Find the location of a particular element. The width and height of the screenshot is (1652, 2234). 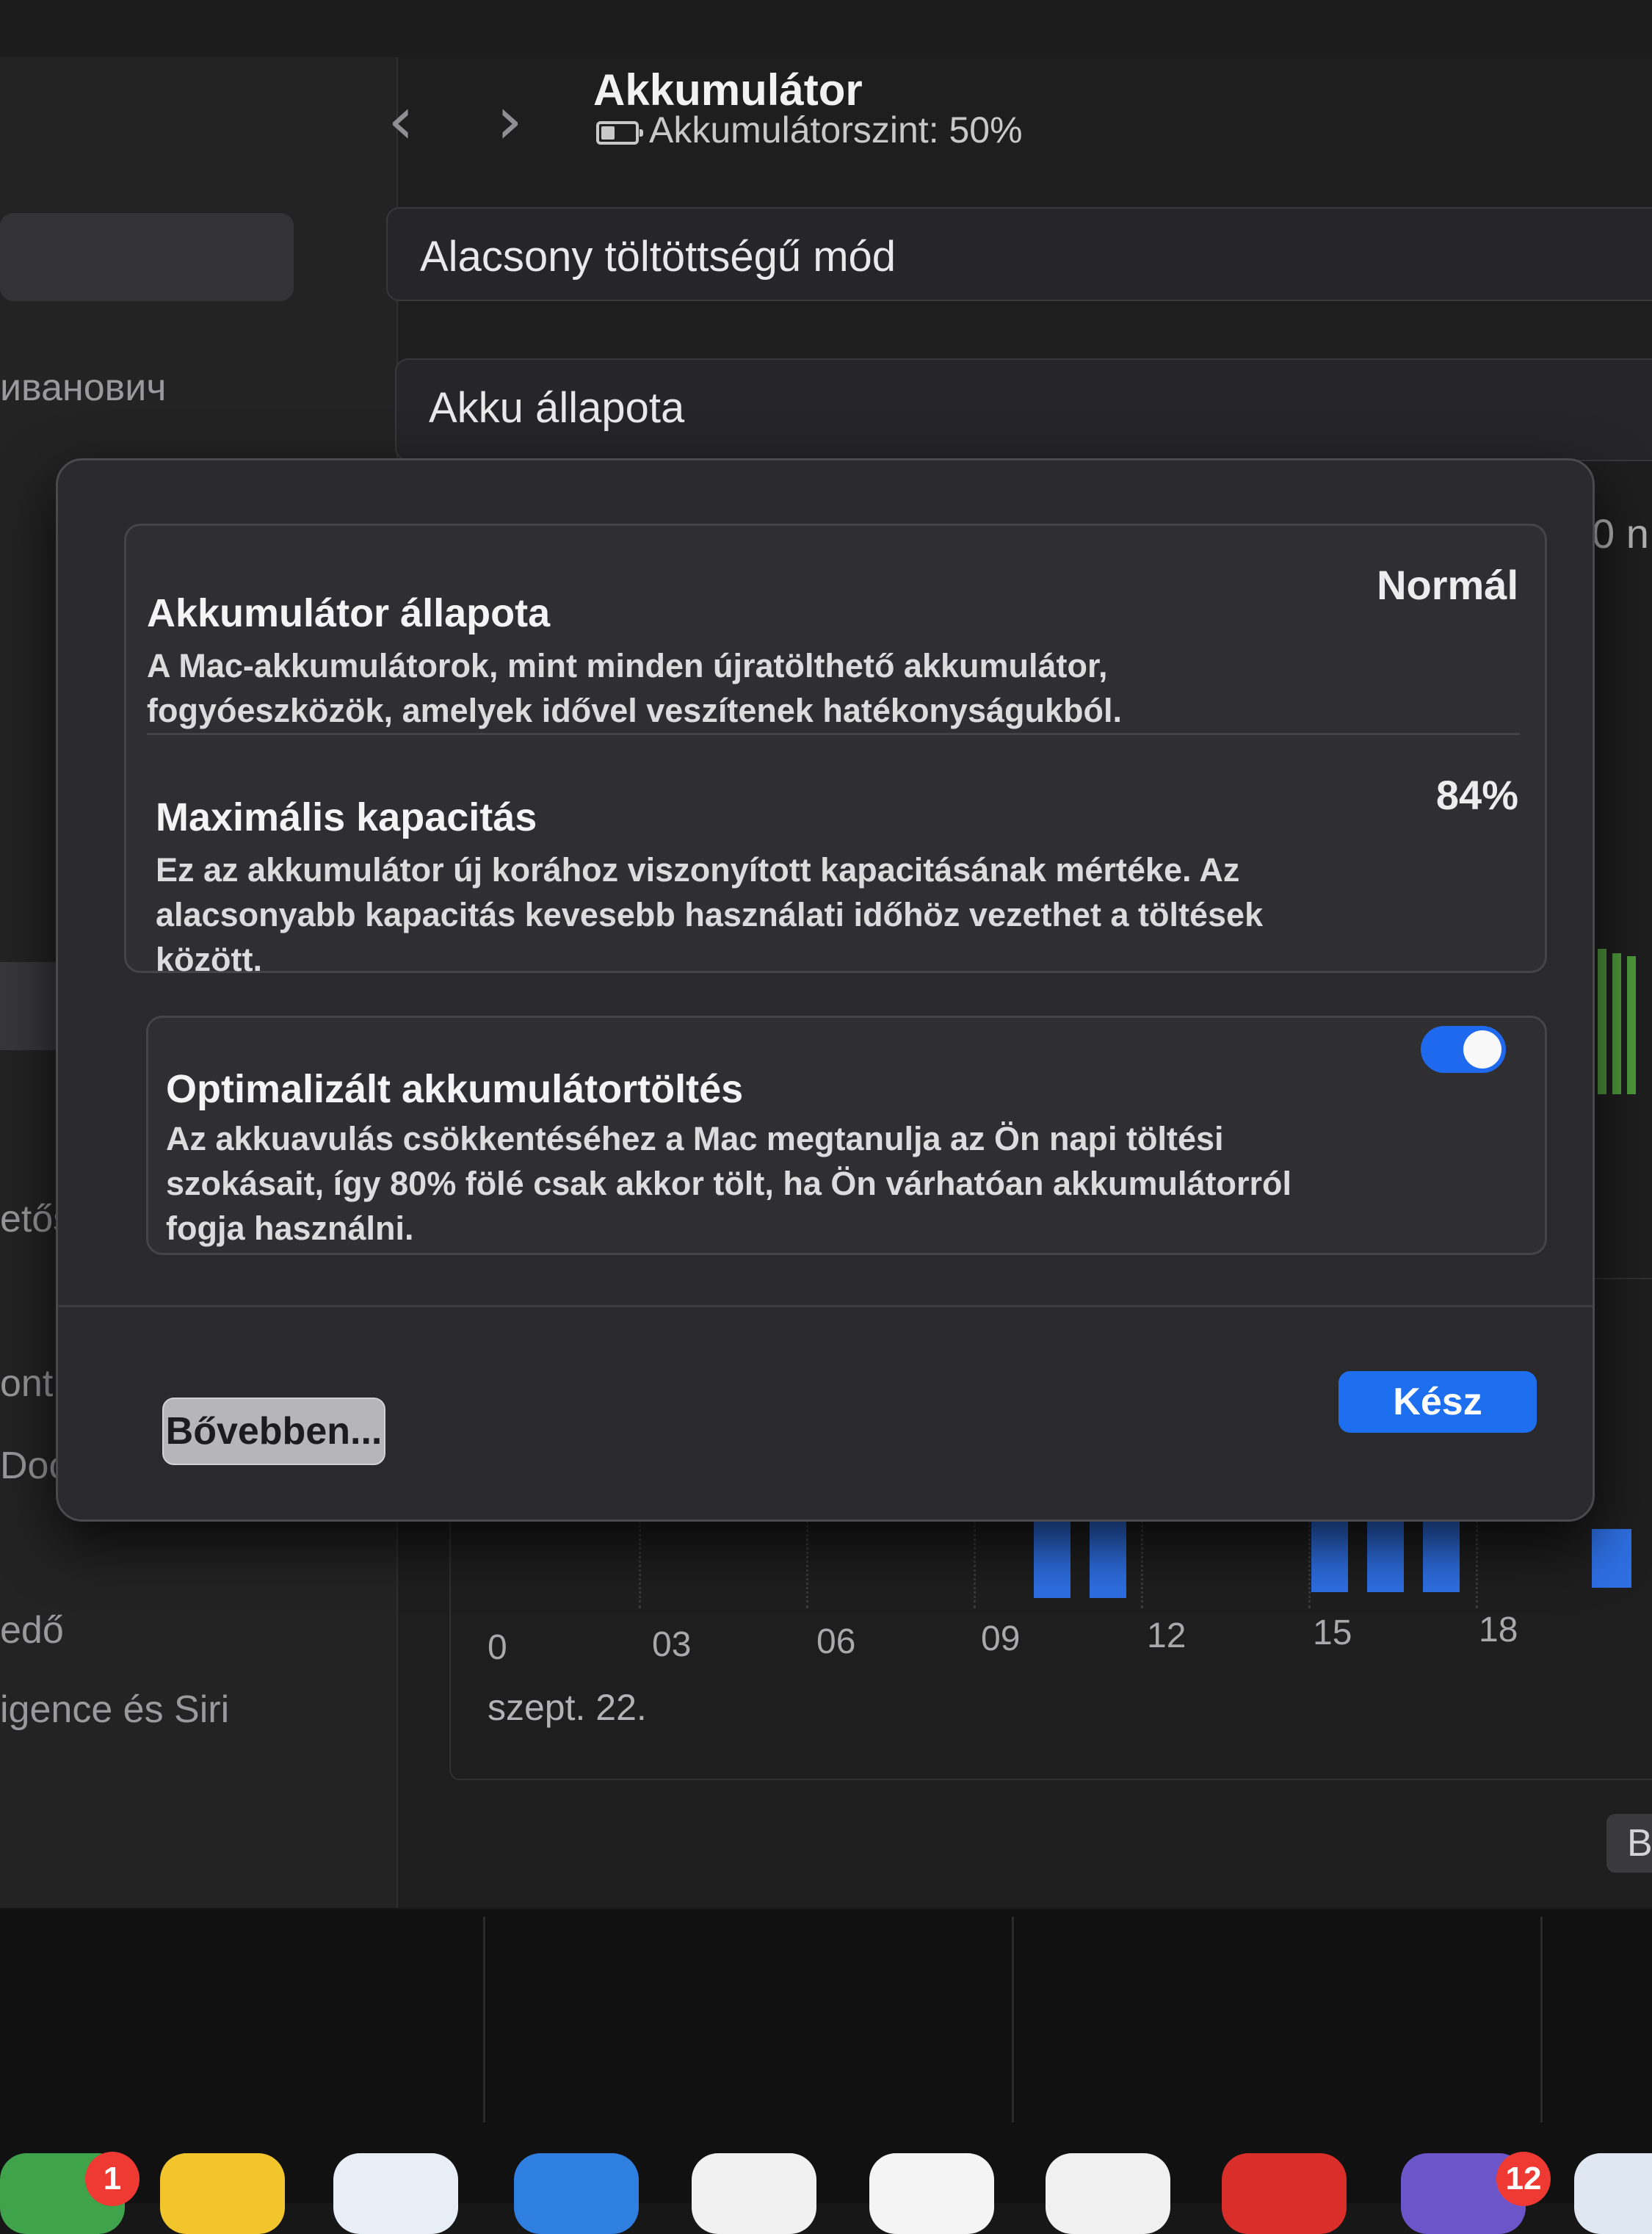

notes-icon is located at coordinates (222, 2193).